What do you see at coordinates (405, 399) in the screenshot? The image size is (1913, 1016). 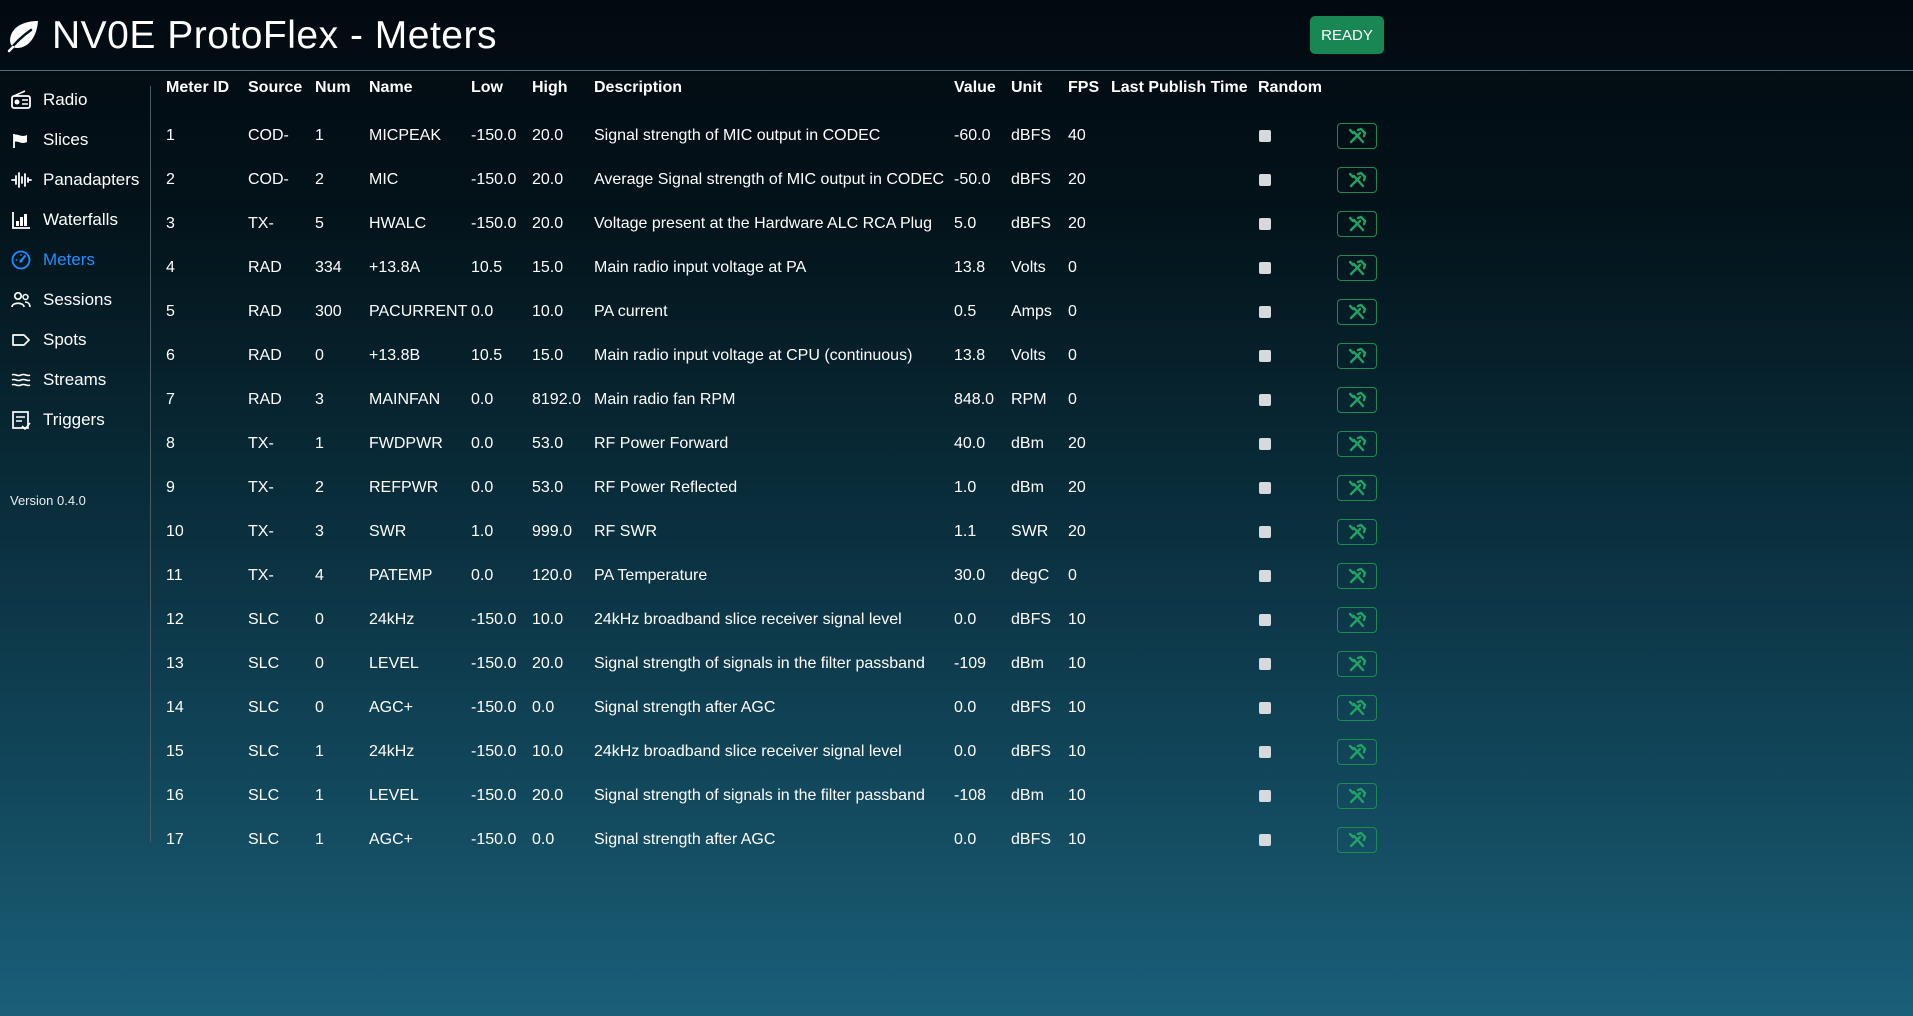 I see `name-cell: MAINFAN` at bounding box center [405, 399].